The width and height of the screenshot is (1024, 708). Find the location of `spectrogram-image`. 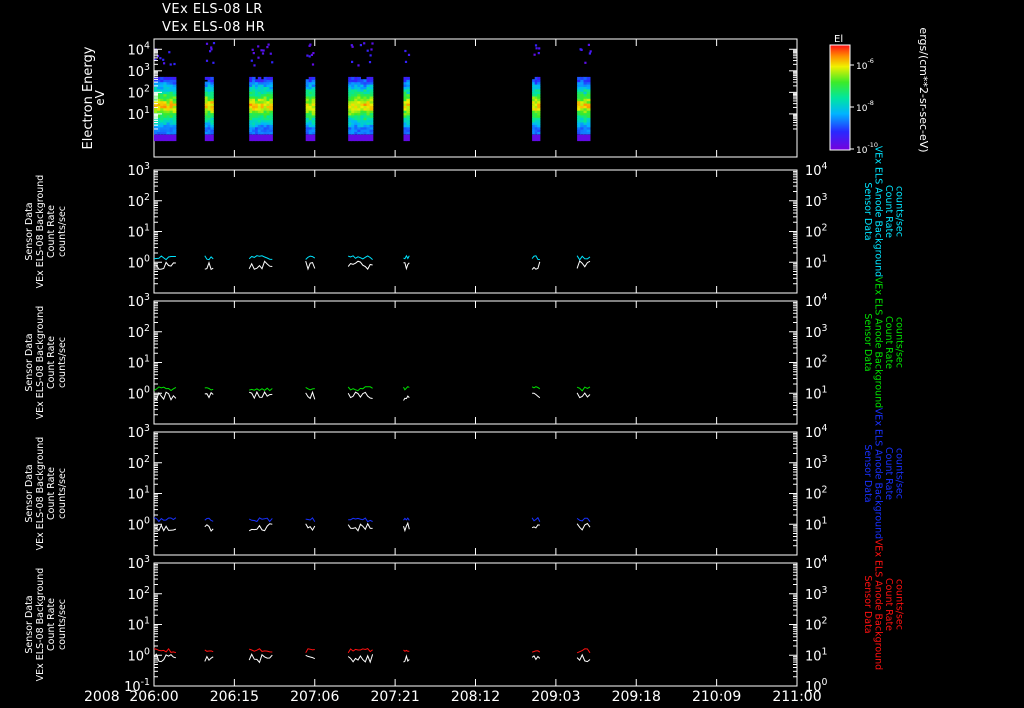

spectrogram-image is located at coordinates (373, 92).